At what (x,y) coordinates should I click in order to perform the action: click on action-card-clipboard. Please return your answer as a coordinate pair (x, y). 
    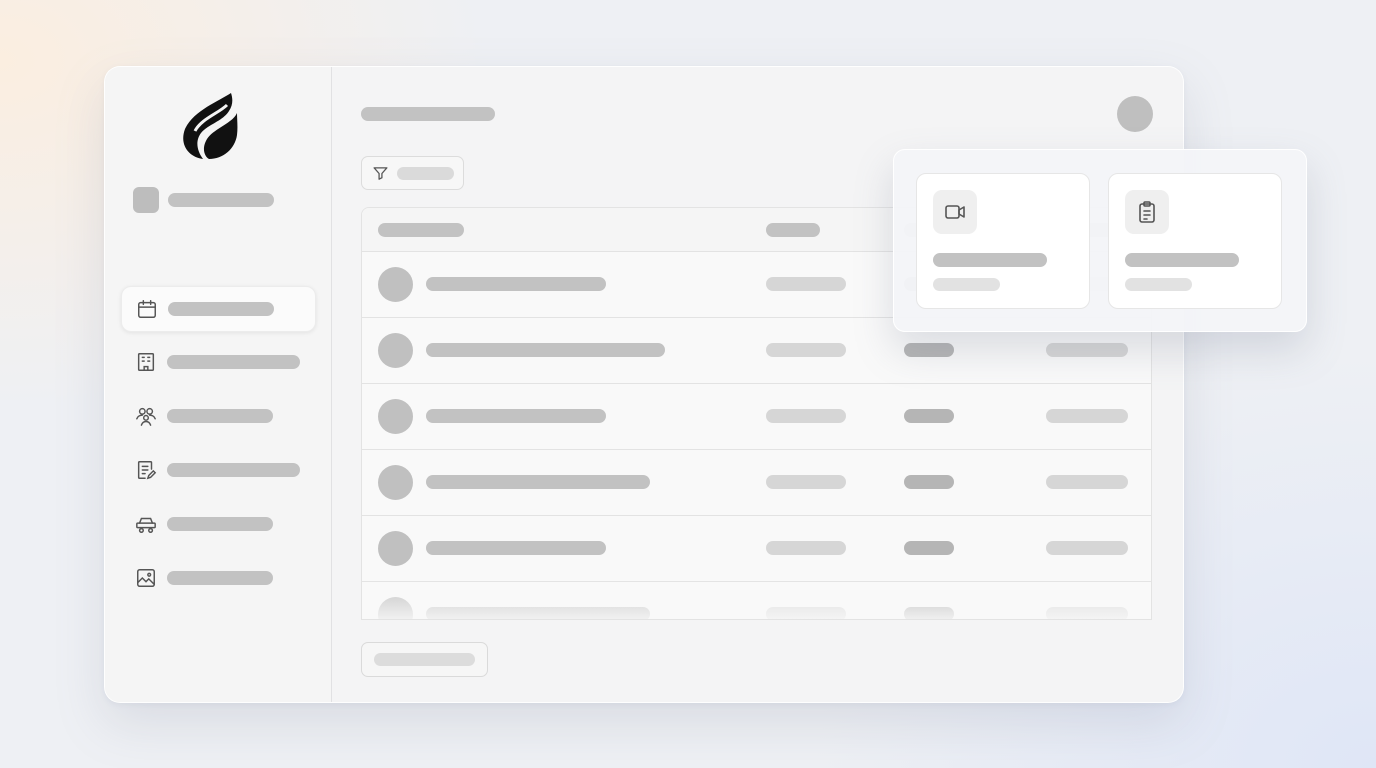
    Looking at the image, I should click on (1195, 241).